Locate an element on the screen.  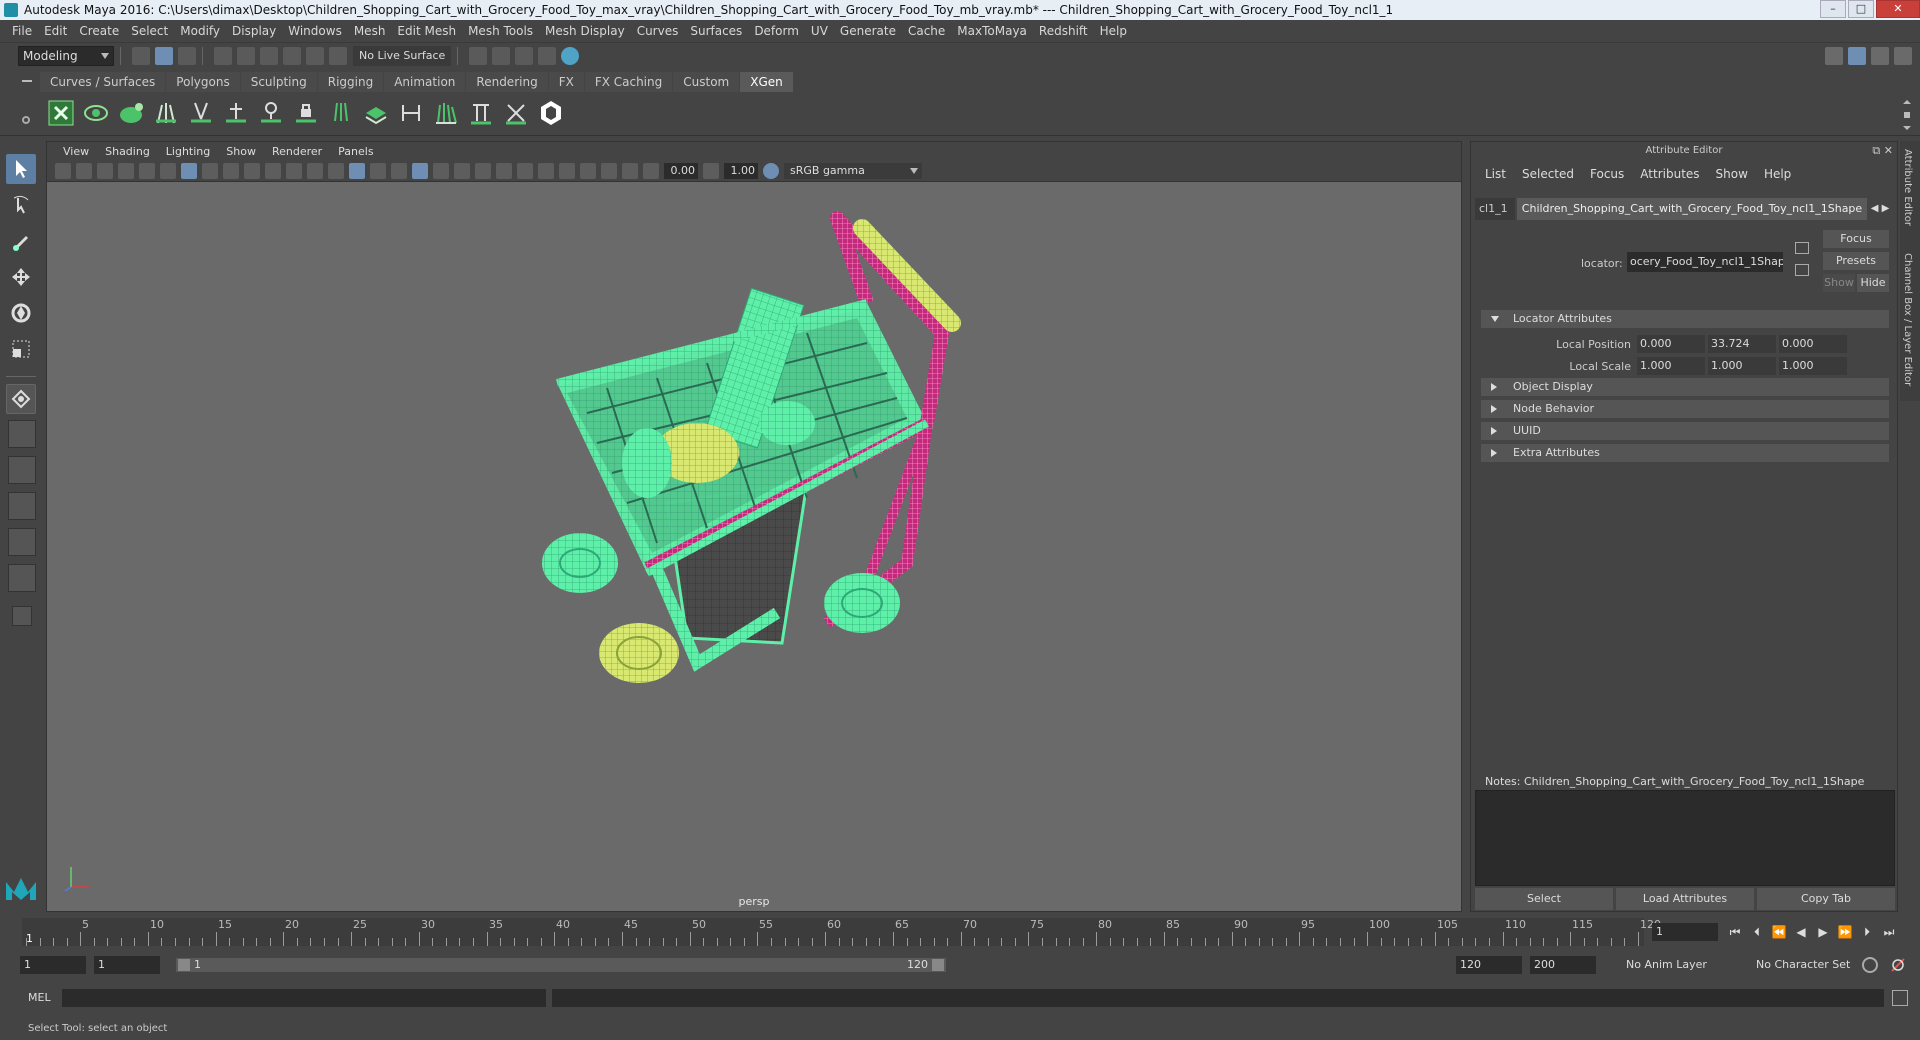
copy-tab-button: Copy Tab is located at coordinates (1826, 899).